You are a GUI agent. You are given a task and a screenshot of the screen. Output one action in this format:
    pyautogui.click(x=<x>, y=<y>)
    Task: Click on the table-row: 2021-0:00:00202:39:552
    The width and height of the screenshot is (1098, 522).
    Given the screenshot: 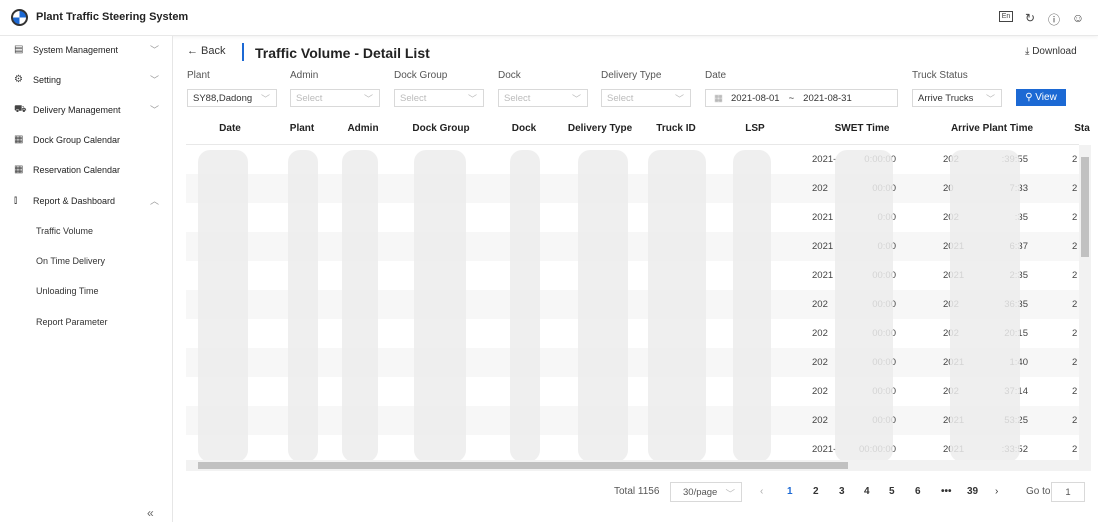 What is the action you would take?
    pyautogui.click(x=632, y=159)
    